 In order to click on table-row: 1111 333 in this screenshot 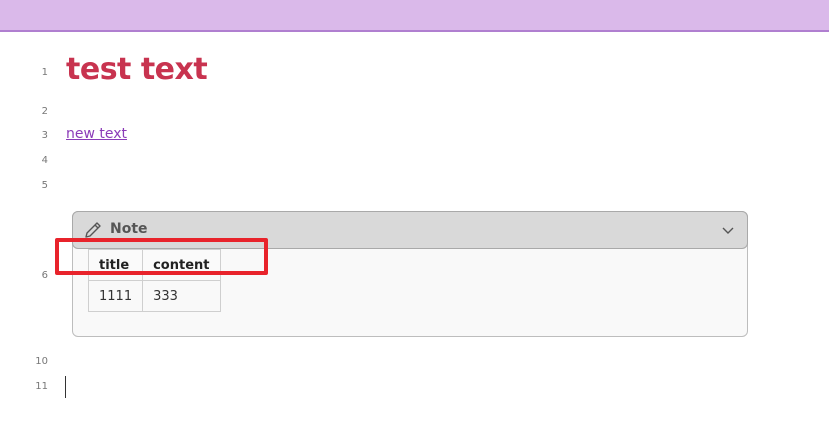, I will do `click(154, 296)`.